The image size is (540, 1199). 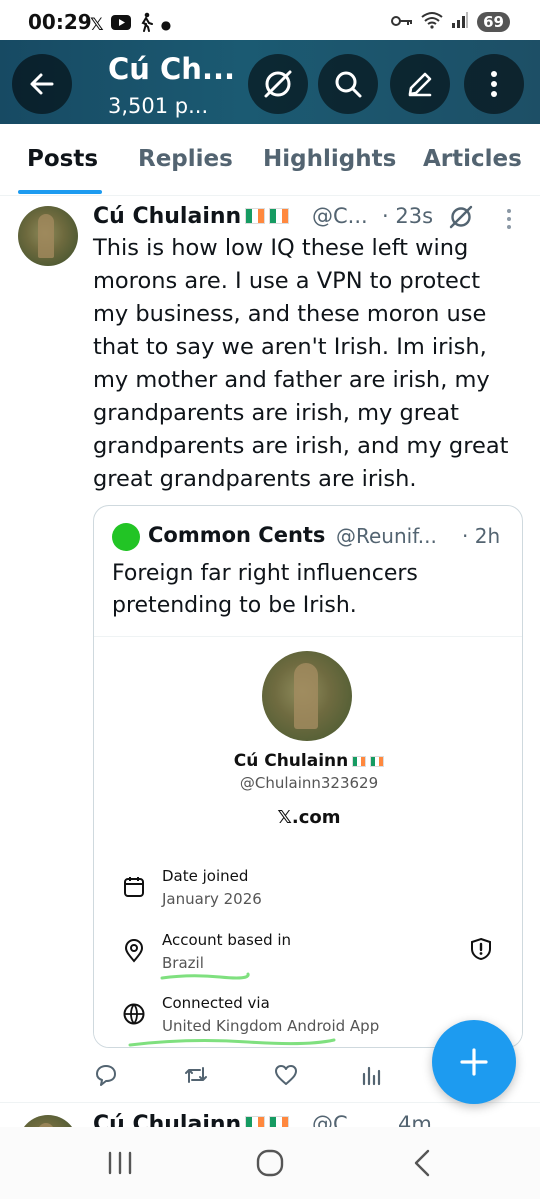 I want to click on info-label-date-joined: Date joined, so click(x=205, y=876).